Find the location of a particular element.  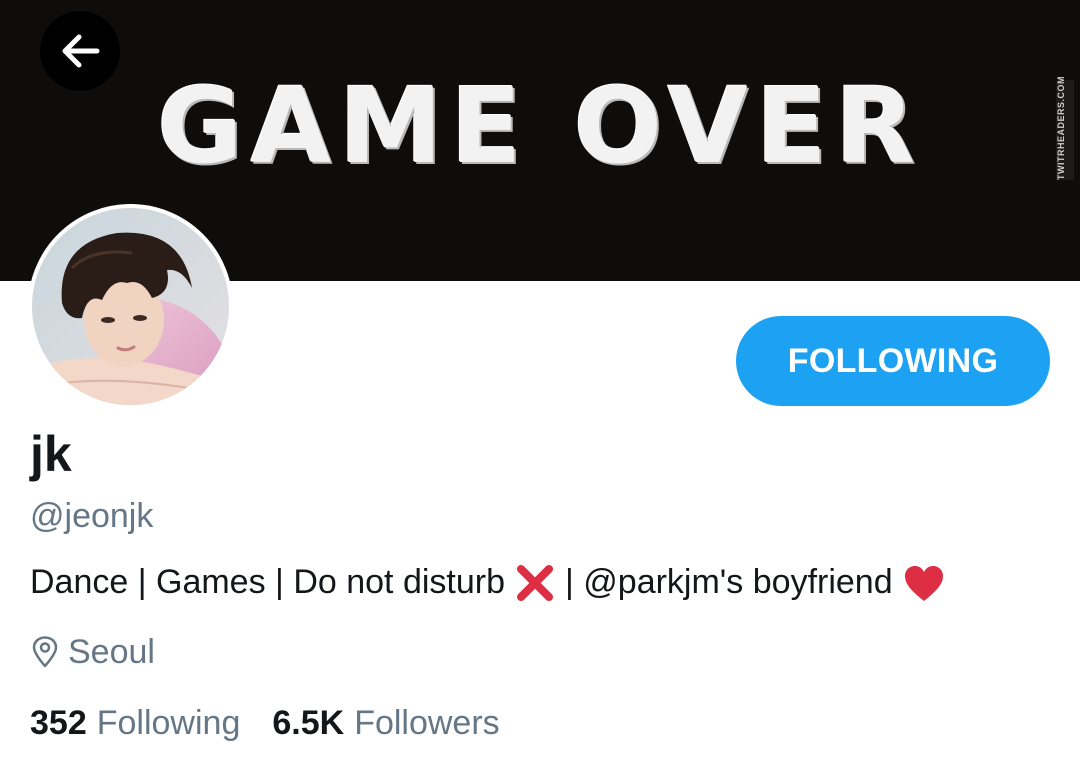

profile-stats: 352 Following 6.5K Followers is located at coordinates (265, 723).